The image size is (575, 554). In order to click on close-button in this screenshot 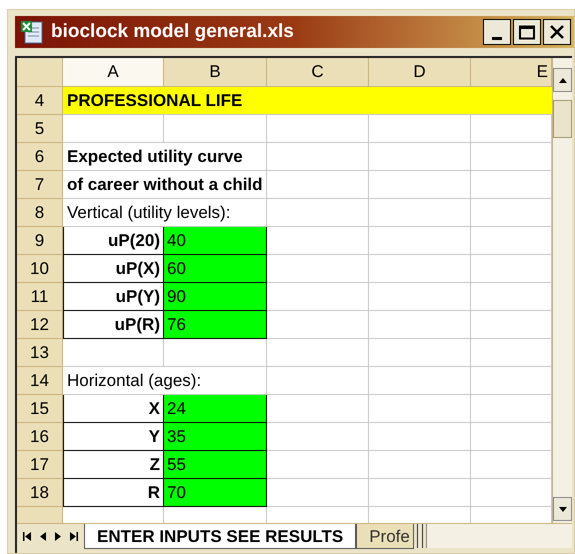, I will do `click(557, 32)`.